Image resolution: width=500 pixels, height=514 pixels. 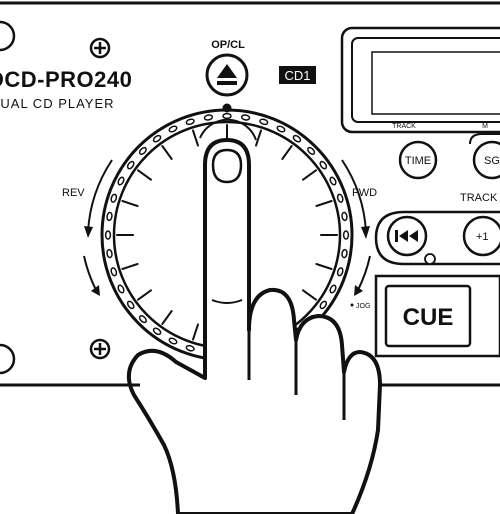 I want to click on prev-track-button, so click(x=407, y=236).